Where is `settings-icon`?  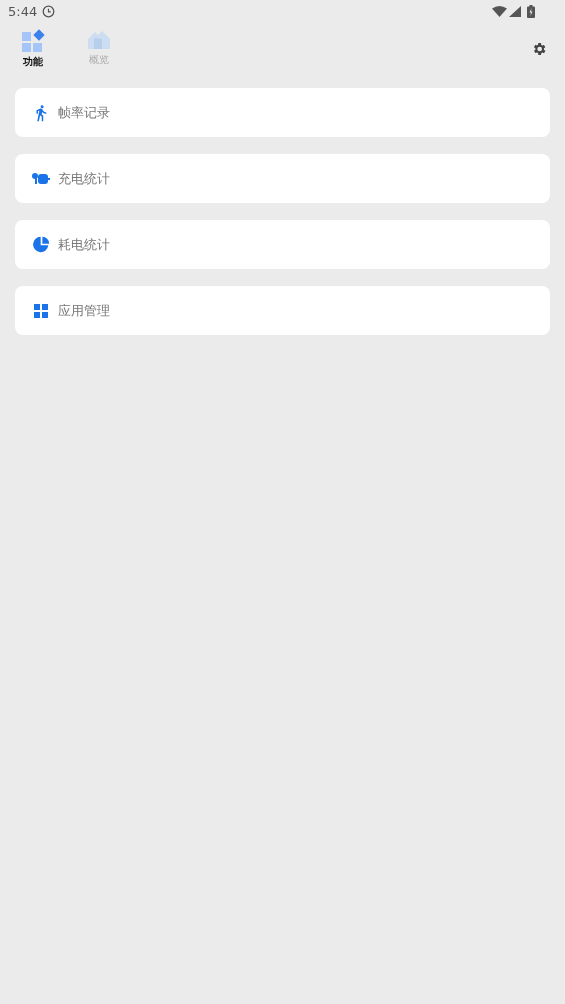 settings-icon is located at coordinates (539, 49).